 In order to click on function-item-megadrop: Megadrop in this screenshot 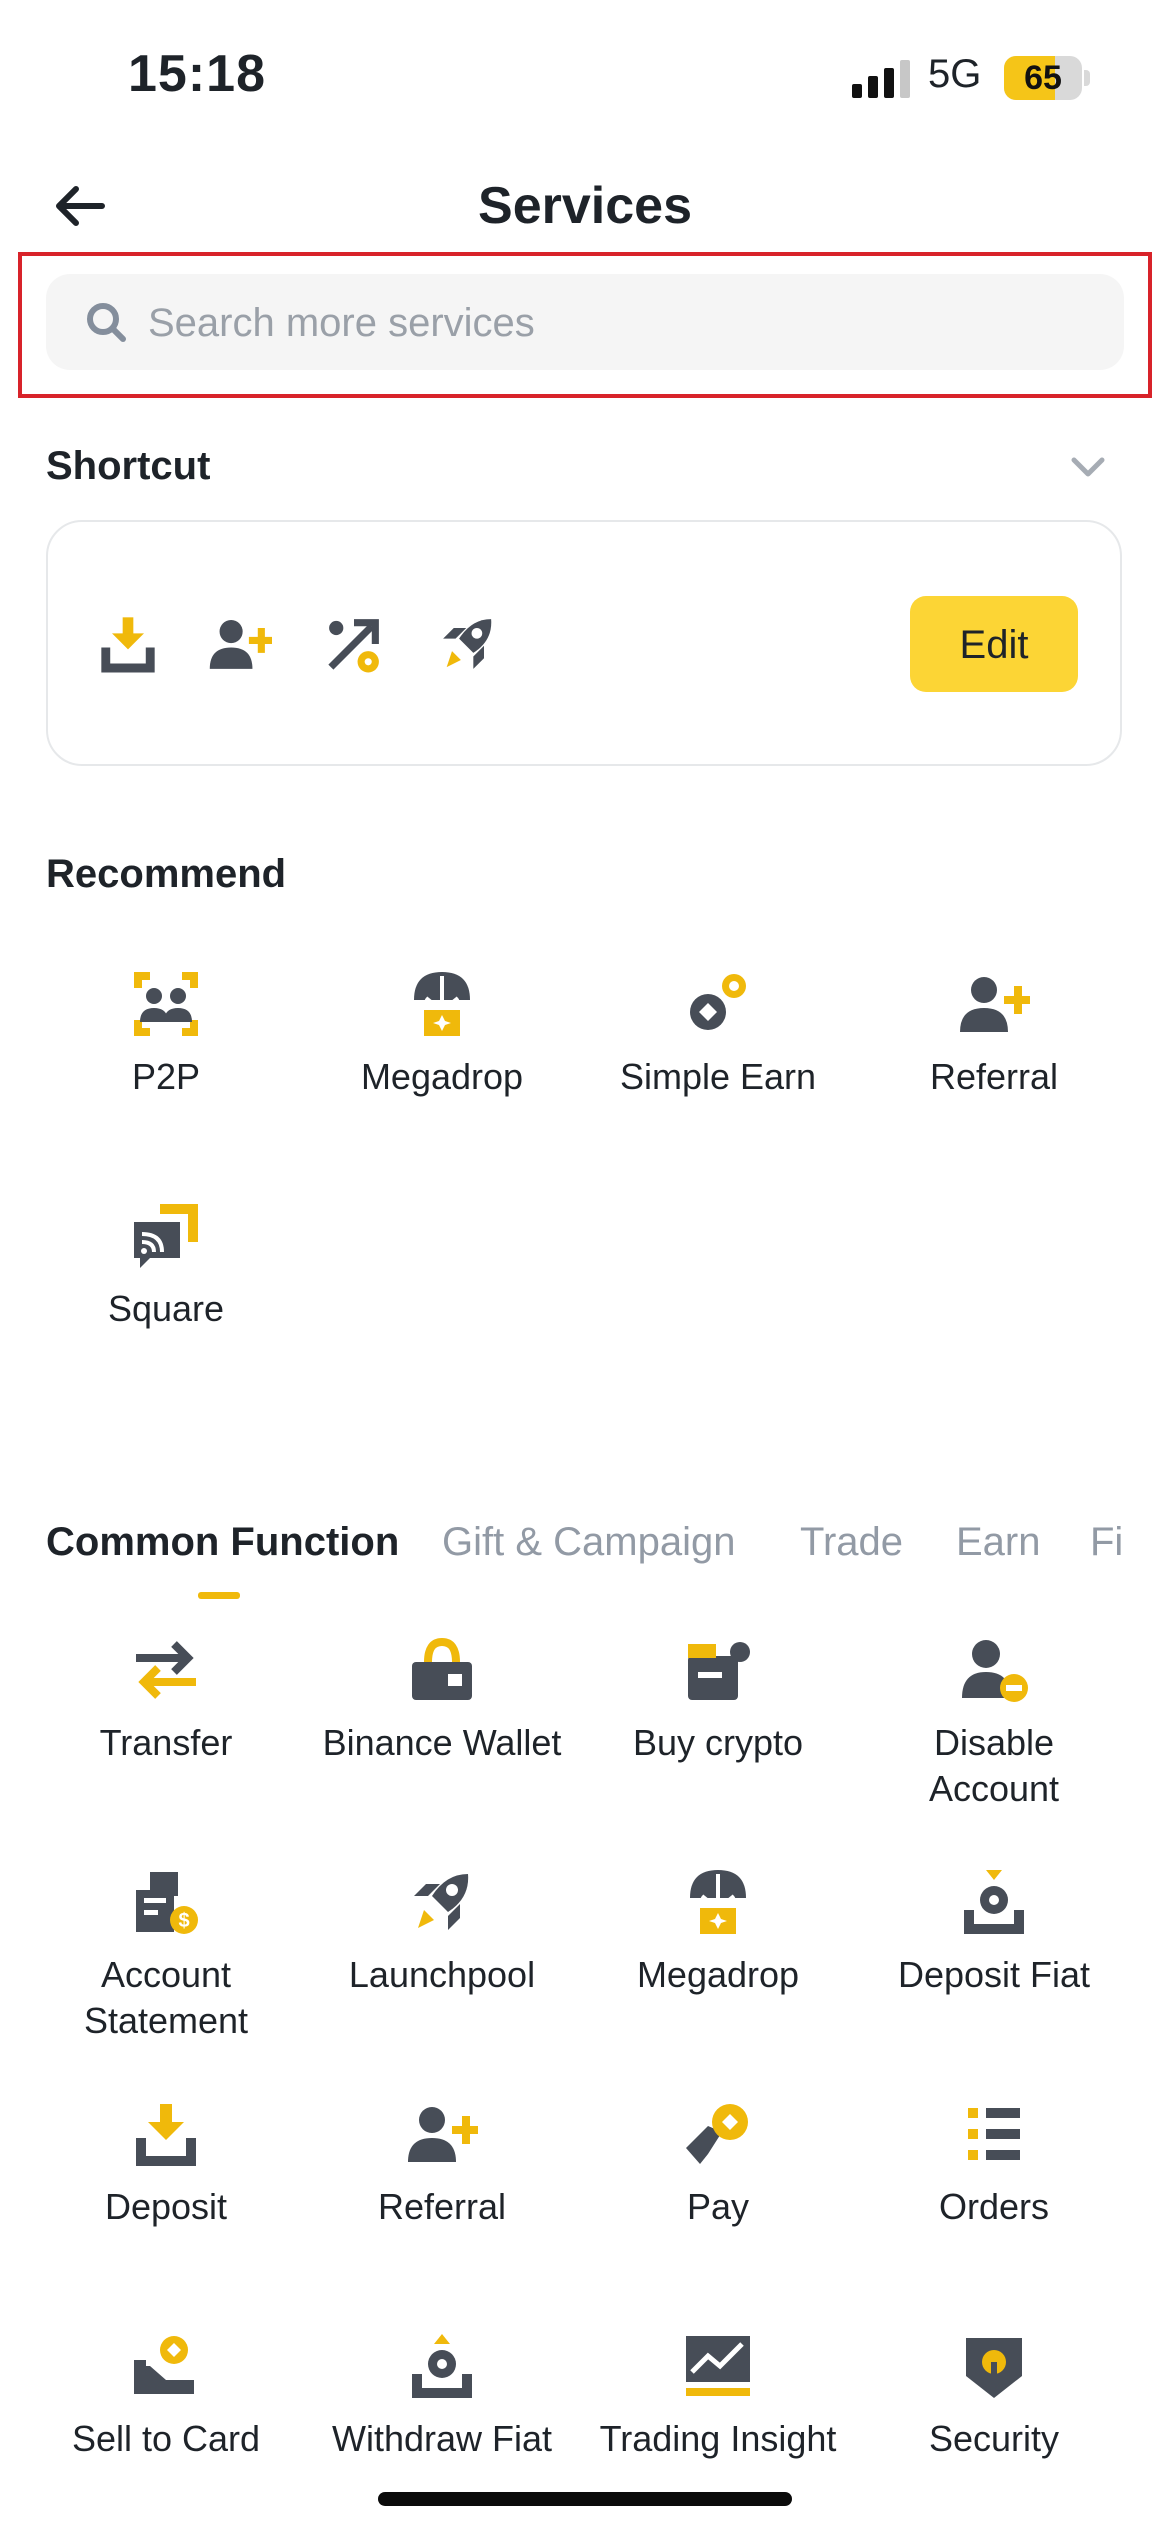, I will do `click(718, 1932)`.